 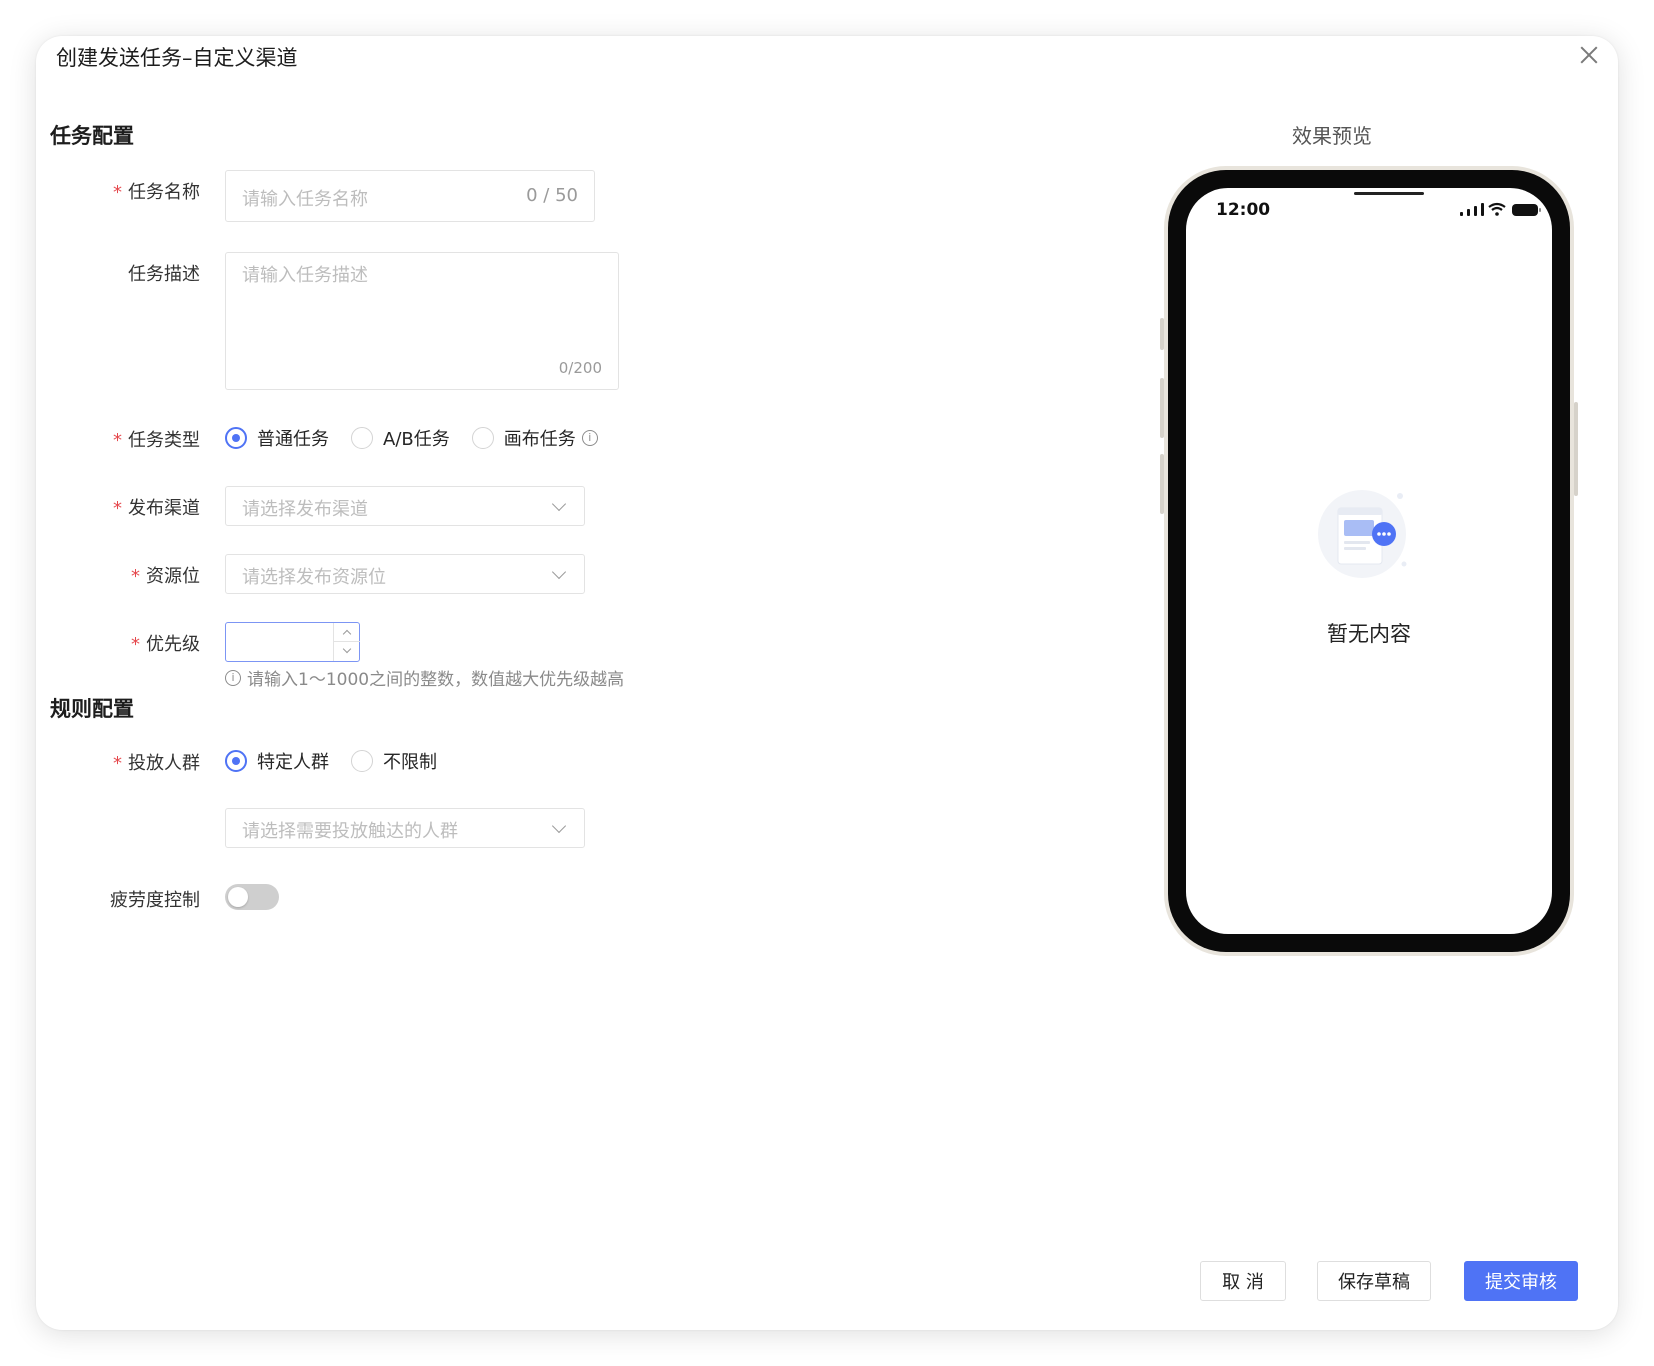 I want to click on task-desc-placeholder: 请输入任务描述, so click(x=305, y=275).